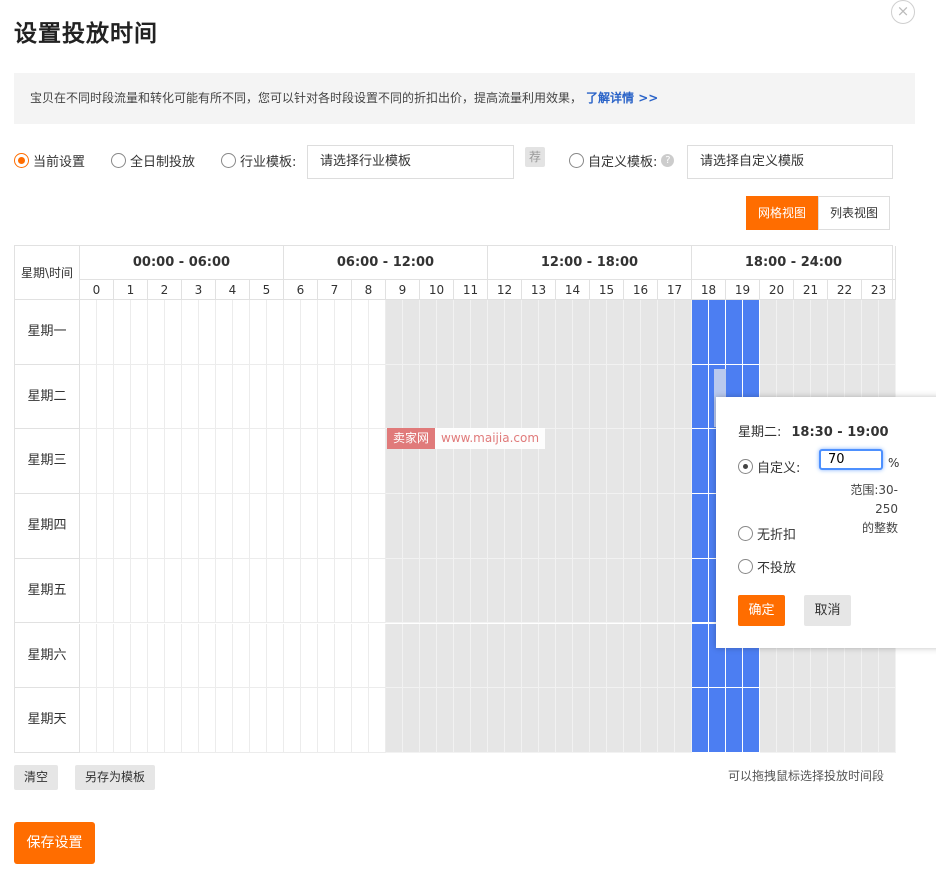 The image size is (936, 878). Describe the element at coordinates (622, 98) in the screenshot. I see `learn-more-link: 了解详情 >>` at that location.